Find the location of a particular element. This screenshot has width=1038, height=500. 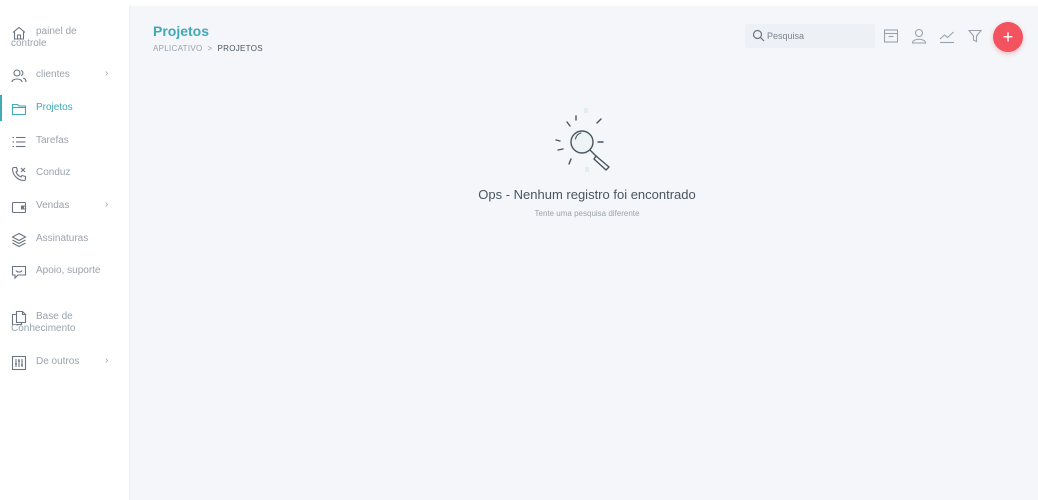

sidebar-item-label: Projetos is located at coordinates (54, 107).